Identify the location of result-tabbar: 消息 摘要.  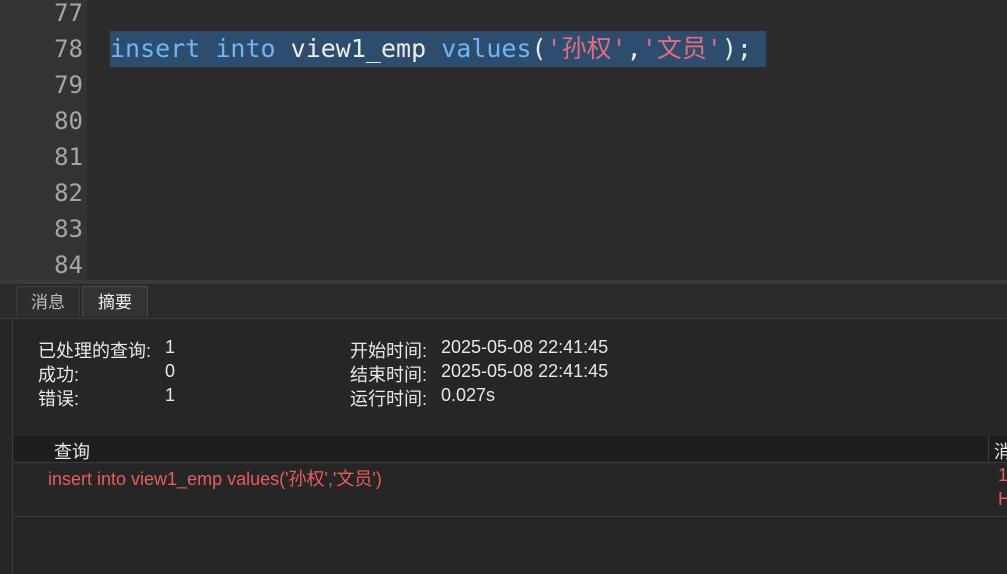
(503, 301).